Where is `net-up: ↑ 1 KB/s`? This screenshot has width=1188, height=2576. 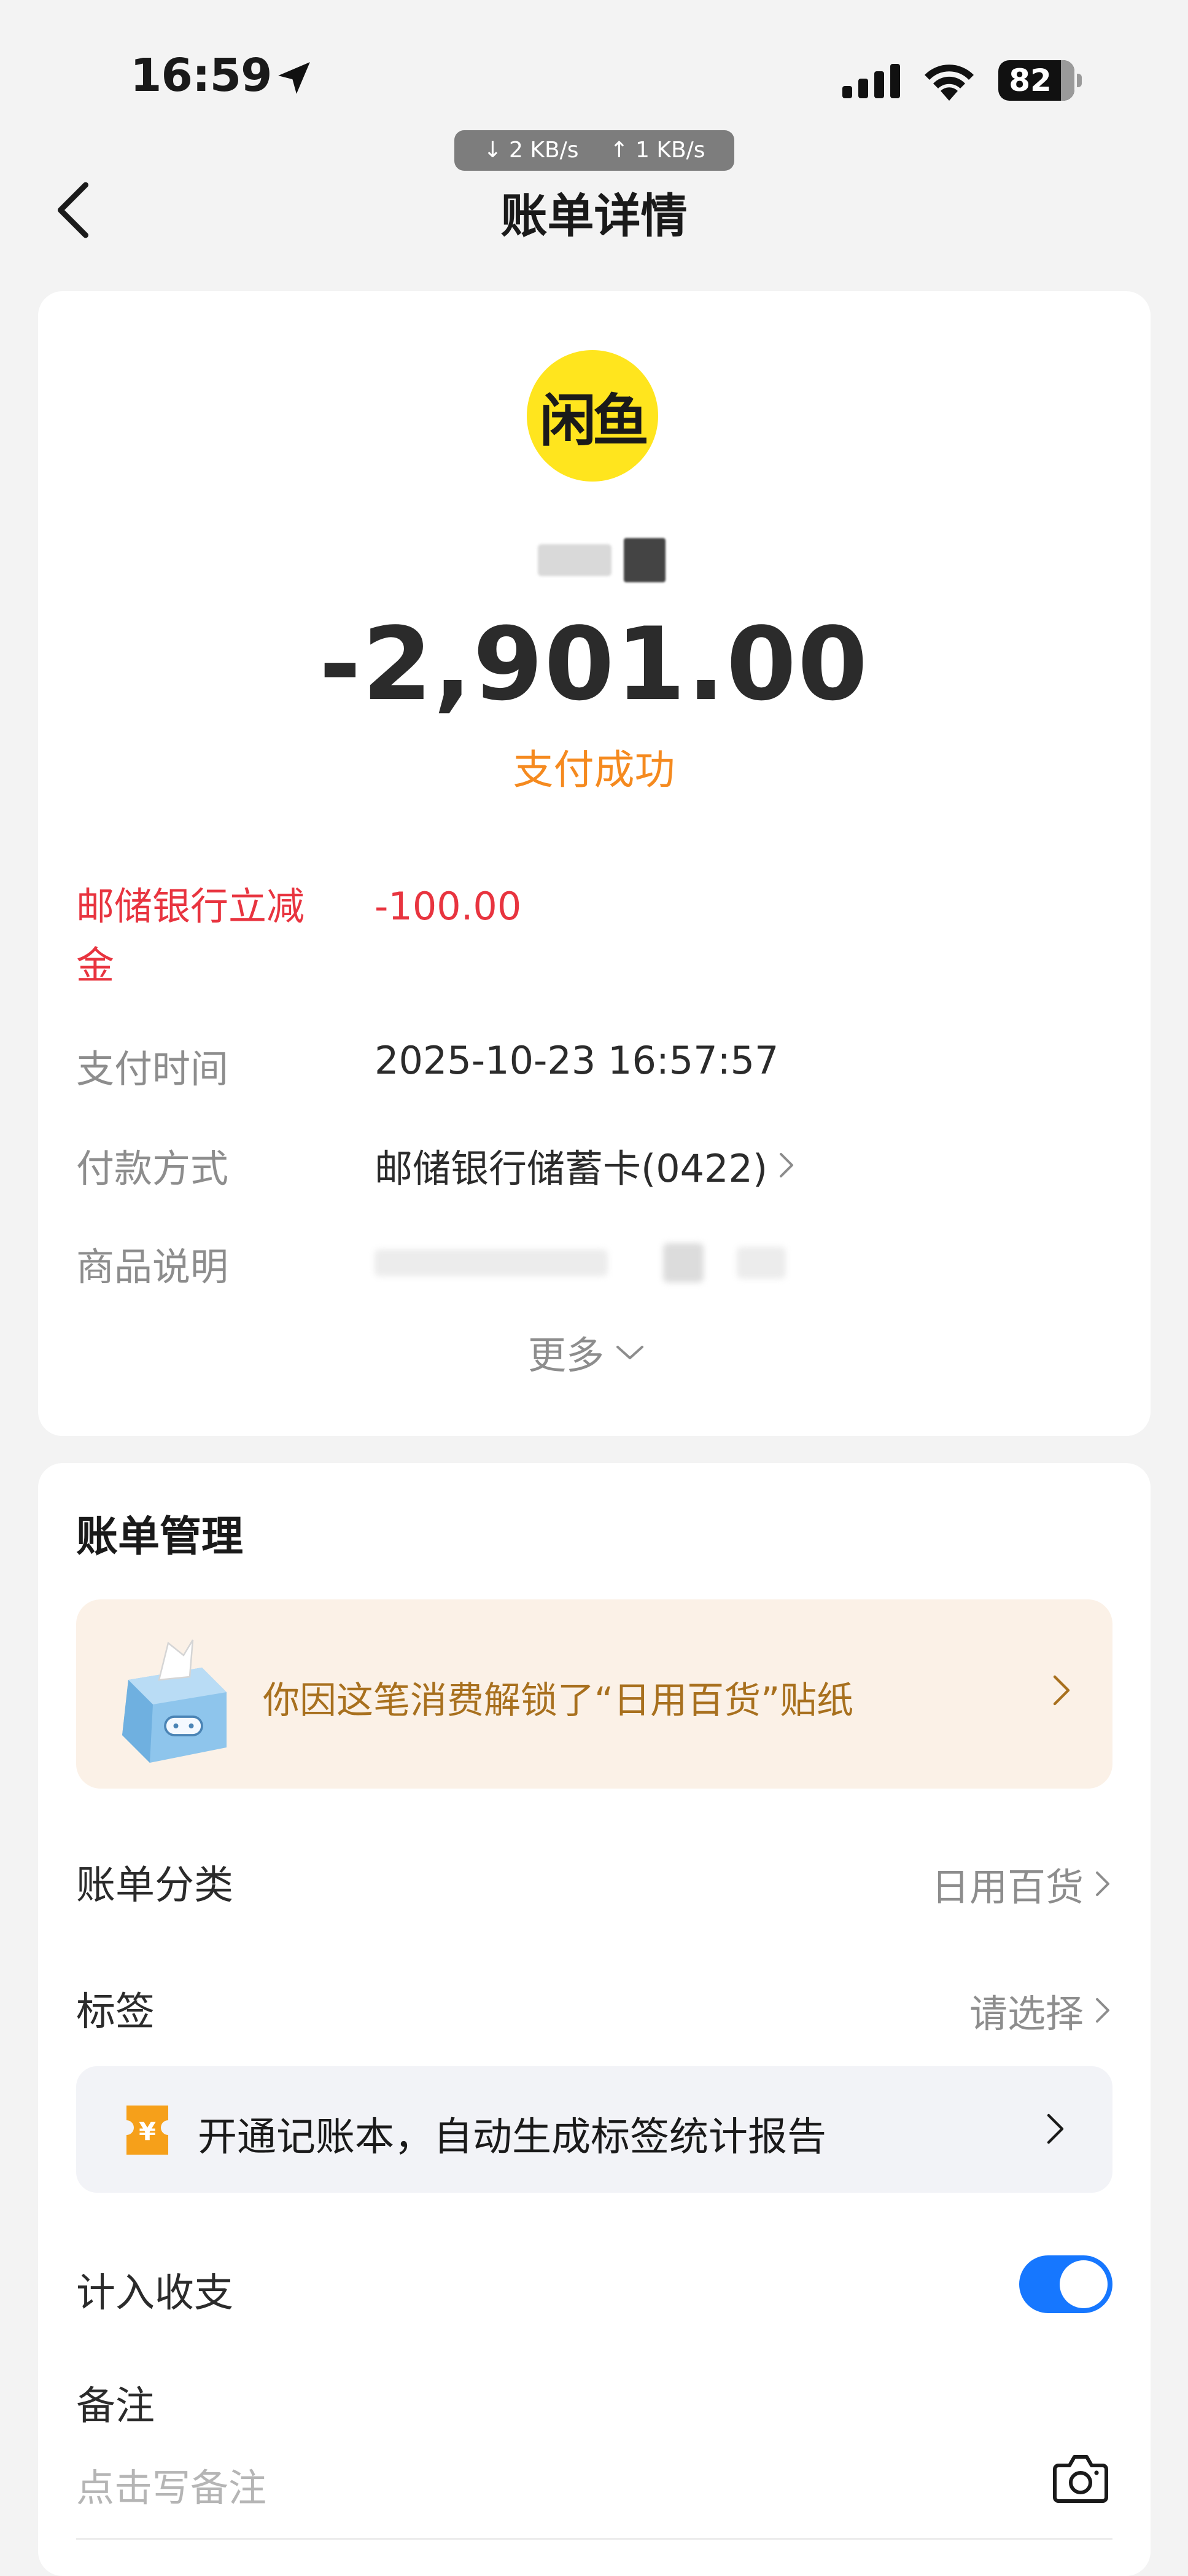 net-up: ↑ 1 KB/s is located at coordinates (658, 150).